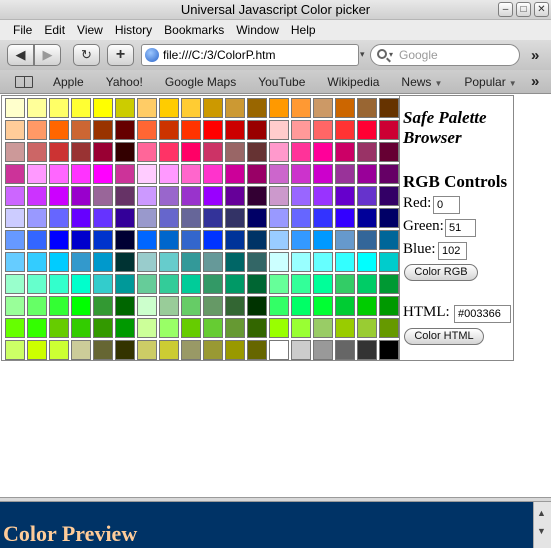  What do you see at coordinates (353, 82) in the screenshot?
I see `bookmark-wikipedia: Wikipedia` at bounding box center [353, 82].